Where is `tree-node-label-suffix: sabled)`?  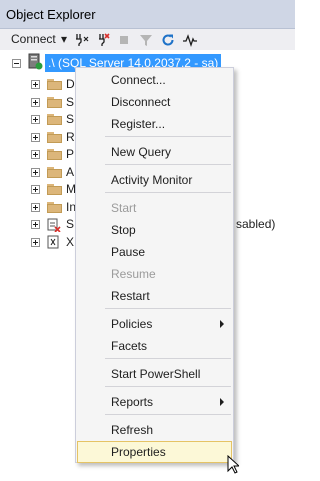 tree-node-label-suffix: sabled) is located at coordinates (256, 224).